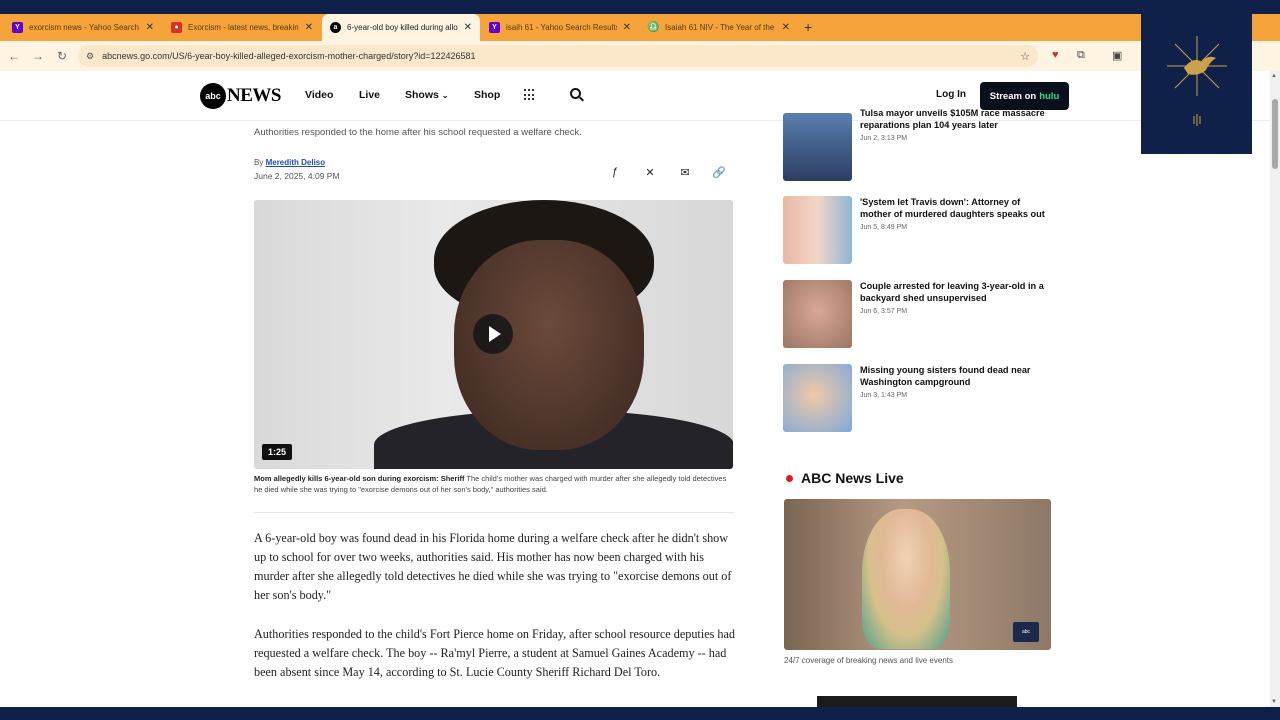 Image resolution: width=1280 pixels, height=720 pixels. I want to click on tab-title: isaih 61 - Yahoo Search Results, so click(561, 27).